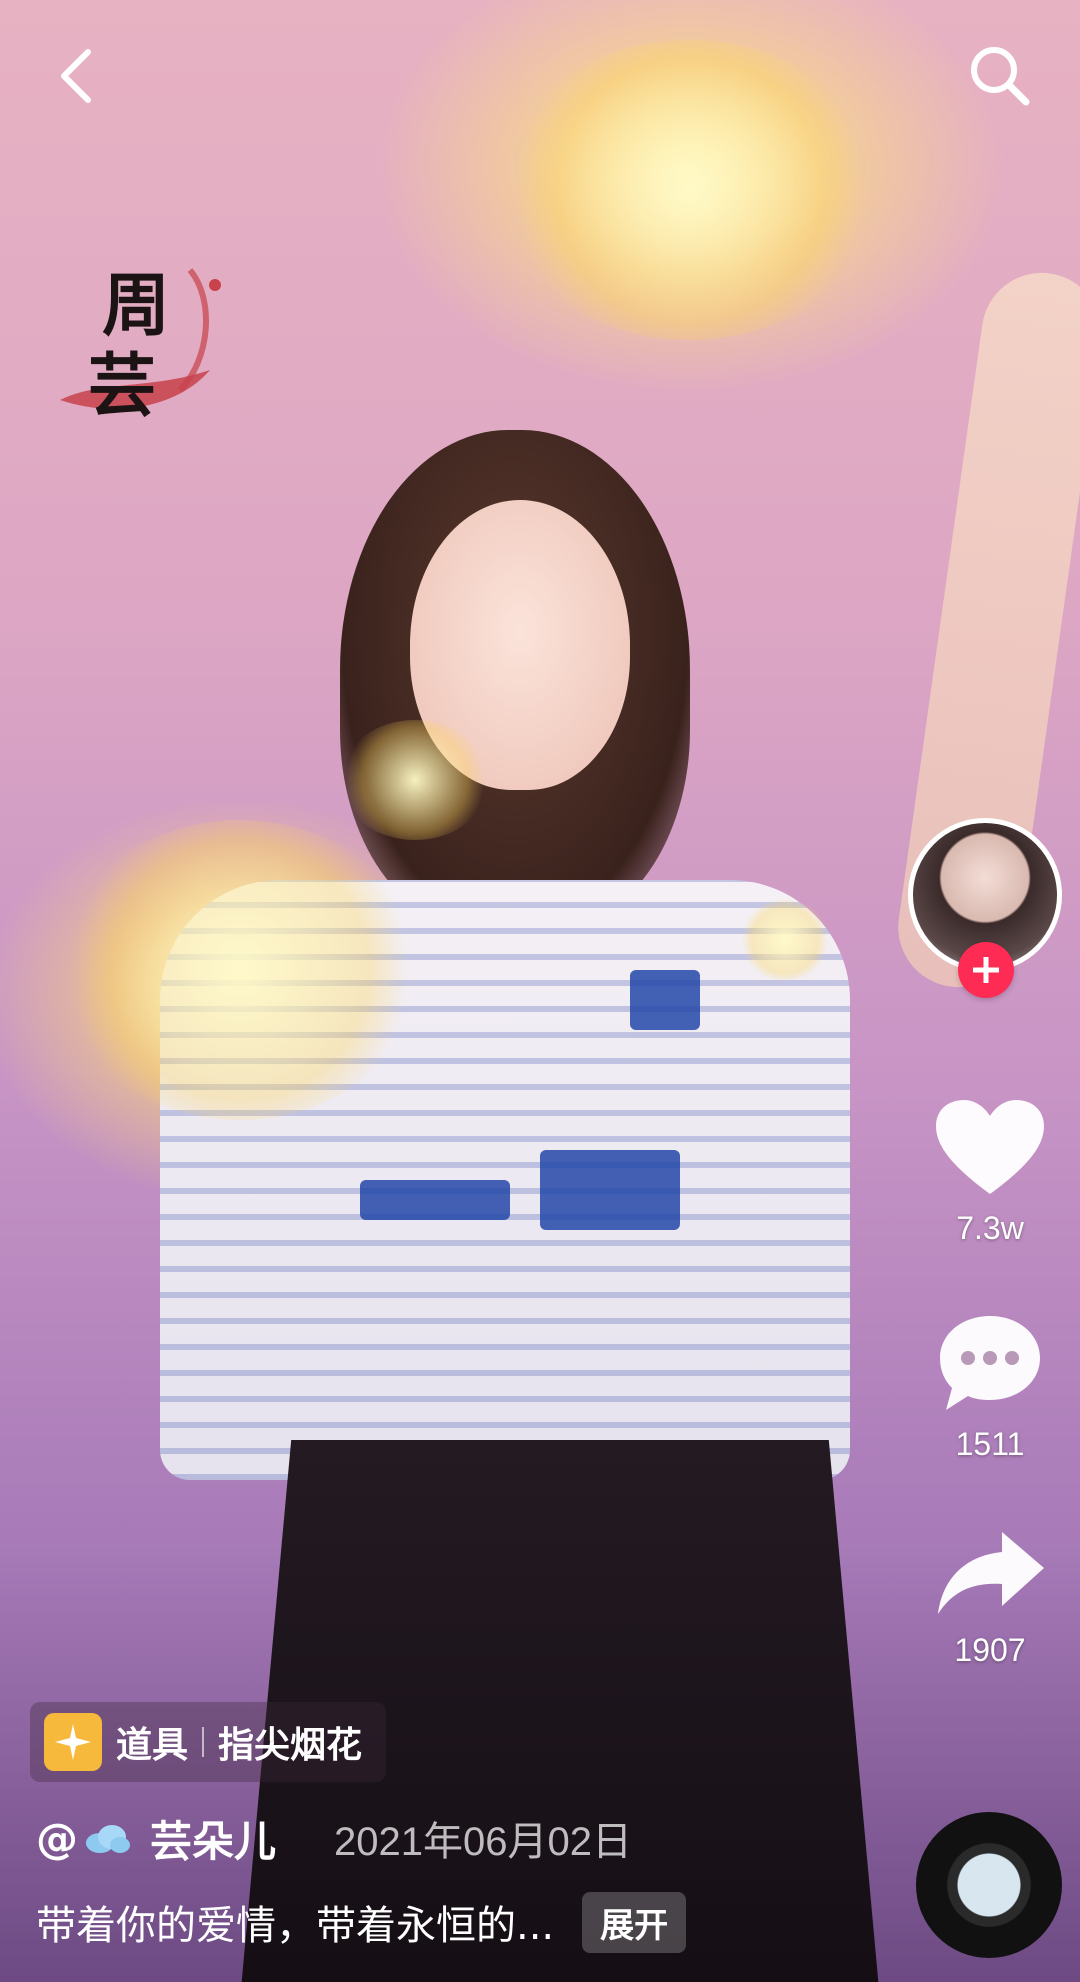  I want to click on like-button: 7.3w, so click(990, 1171).